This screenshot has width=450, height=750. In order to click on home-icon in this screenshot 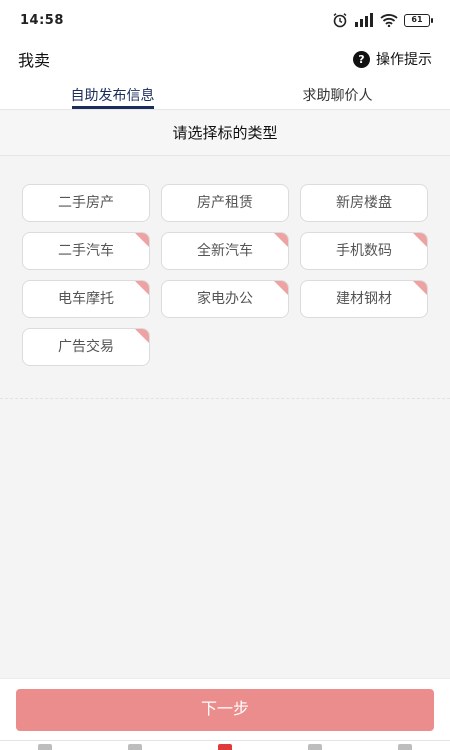, I will do `click(45, 747)`.